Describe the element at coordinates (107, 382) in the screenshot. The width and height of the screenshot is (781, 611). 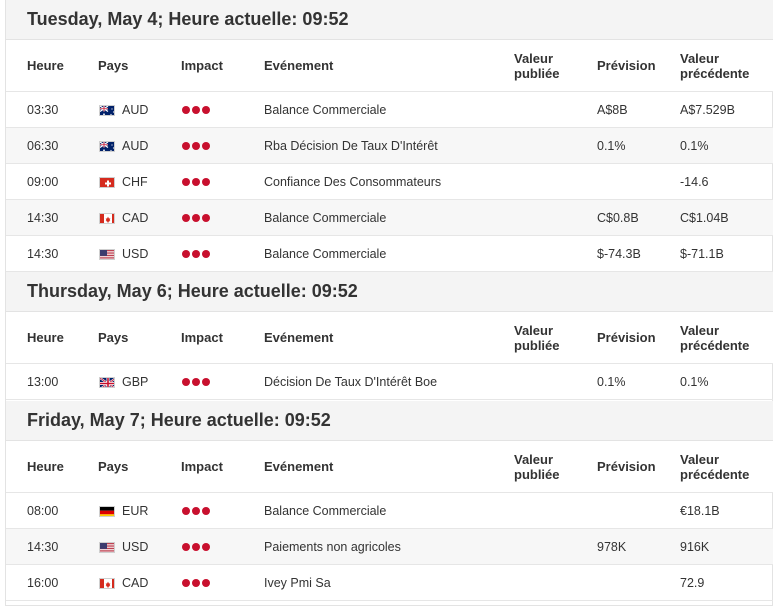
I see `gbp-flag-icon` at that location.